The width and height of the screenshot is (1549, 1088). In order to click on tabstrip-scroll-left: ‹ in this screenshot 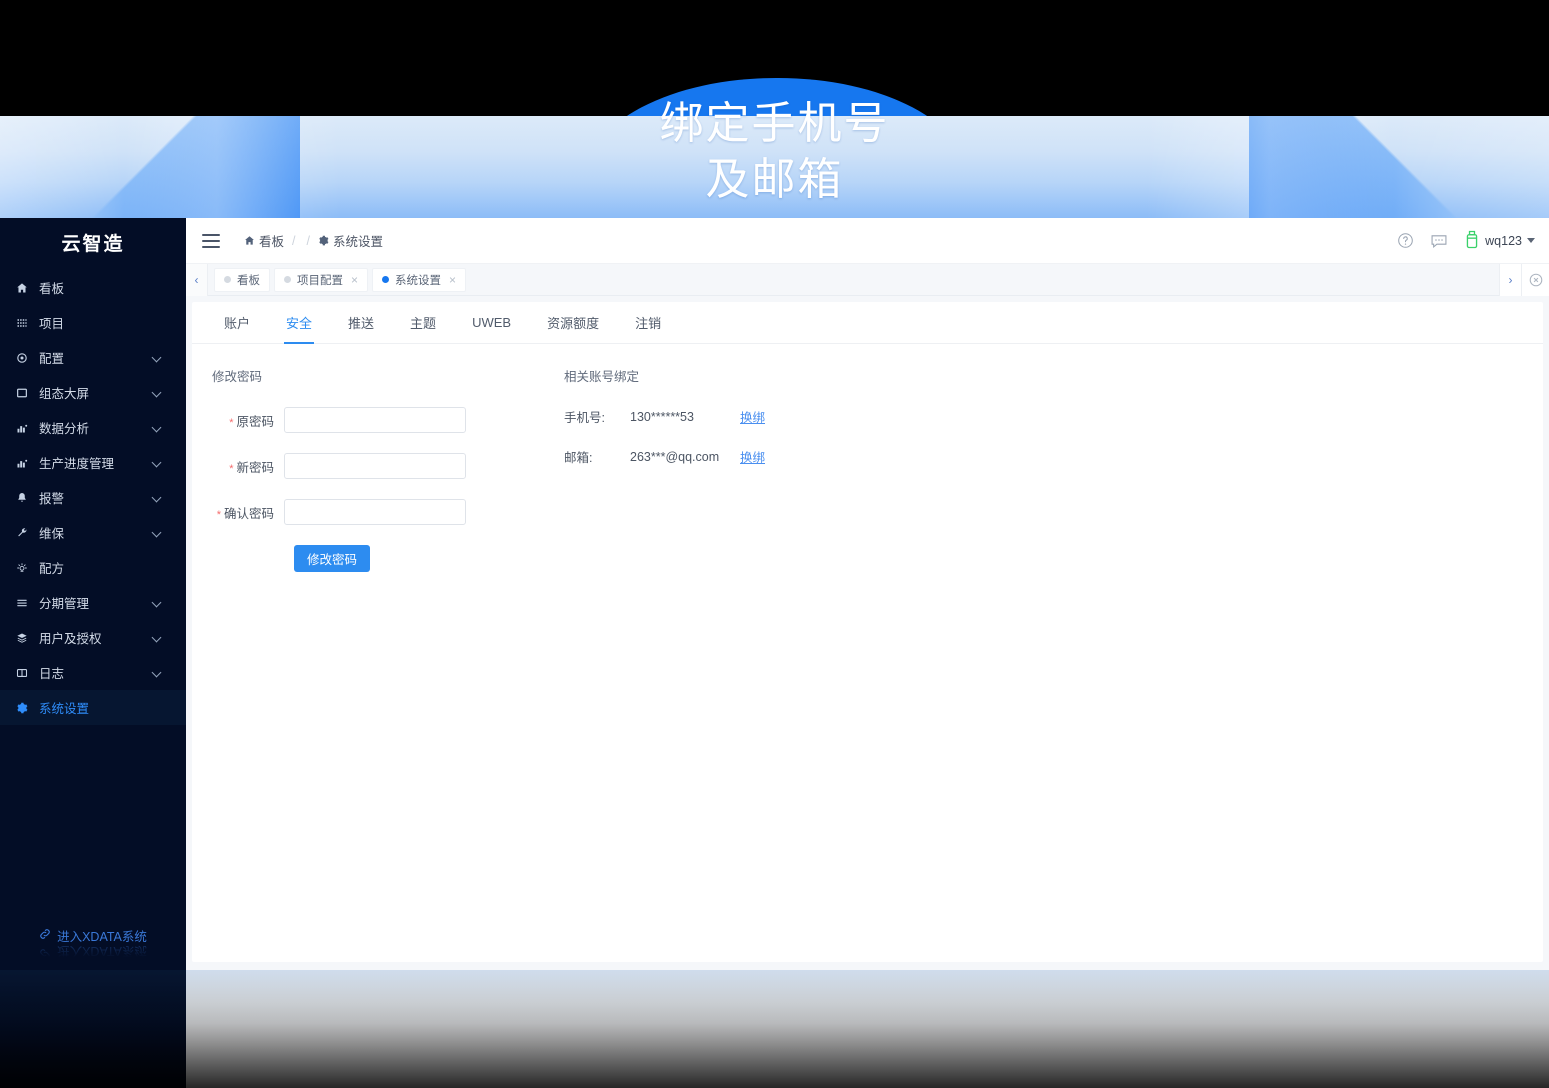, I will do `click(197, 279)`.